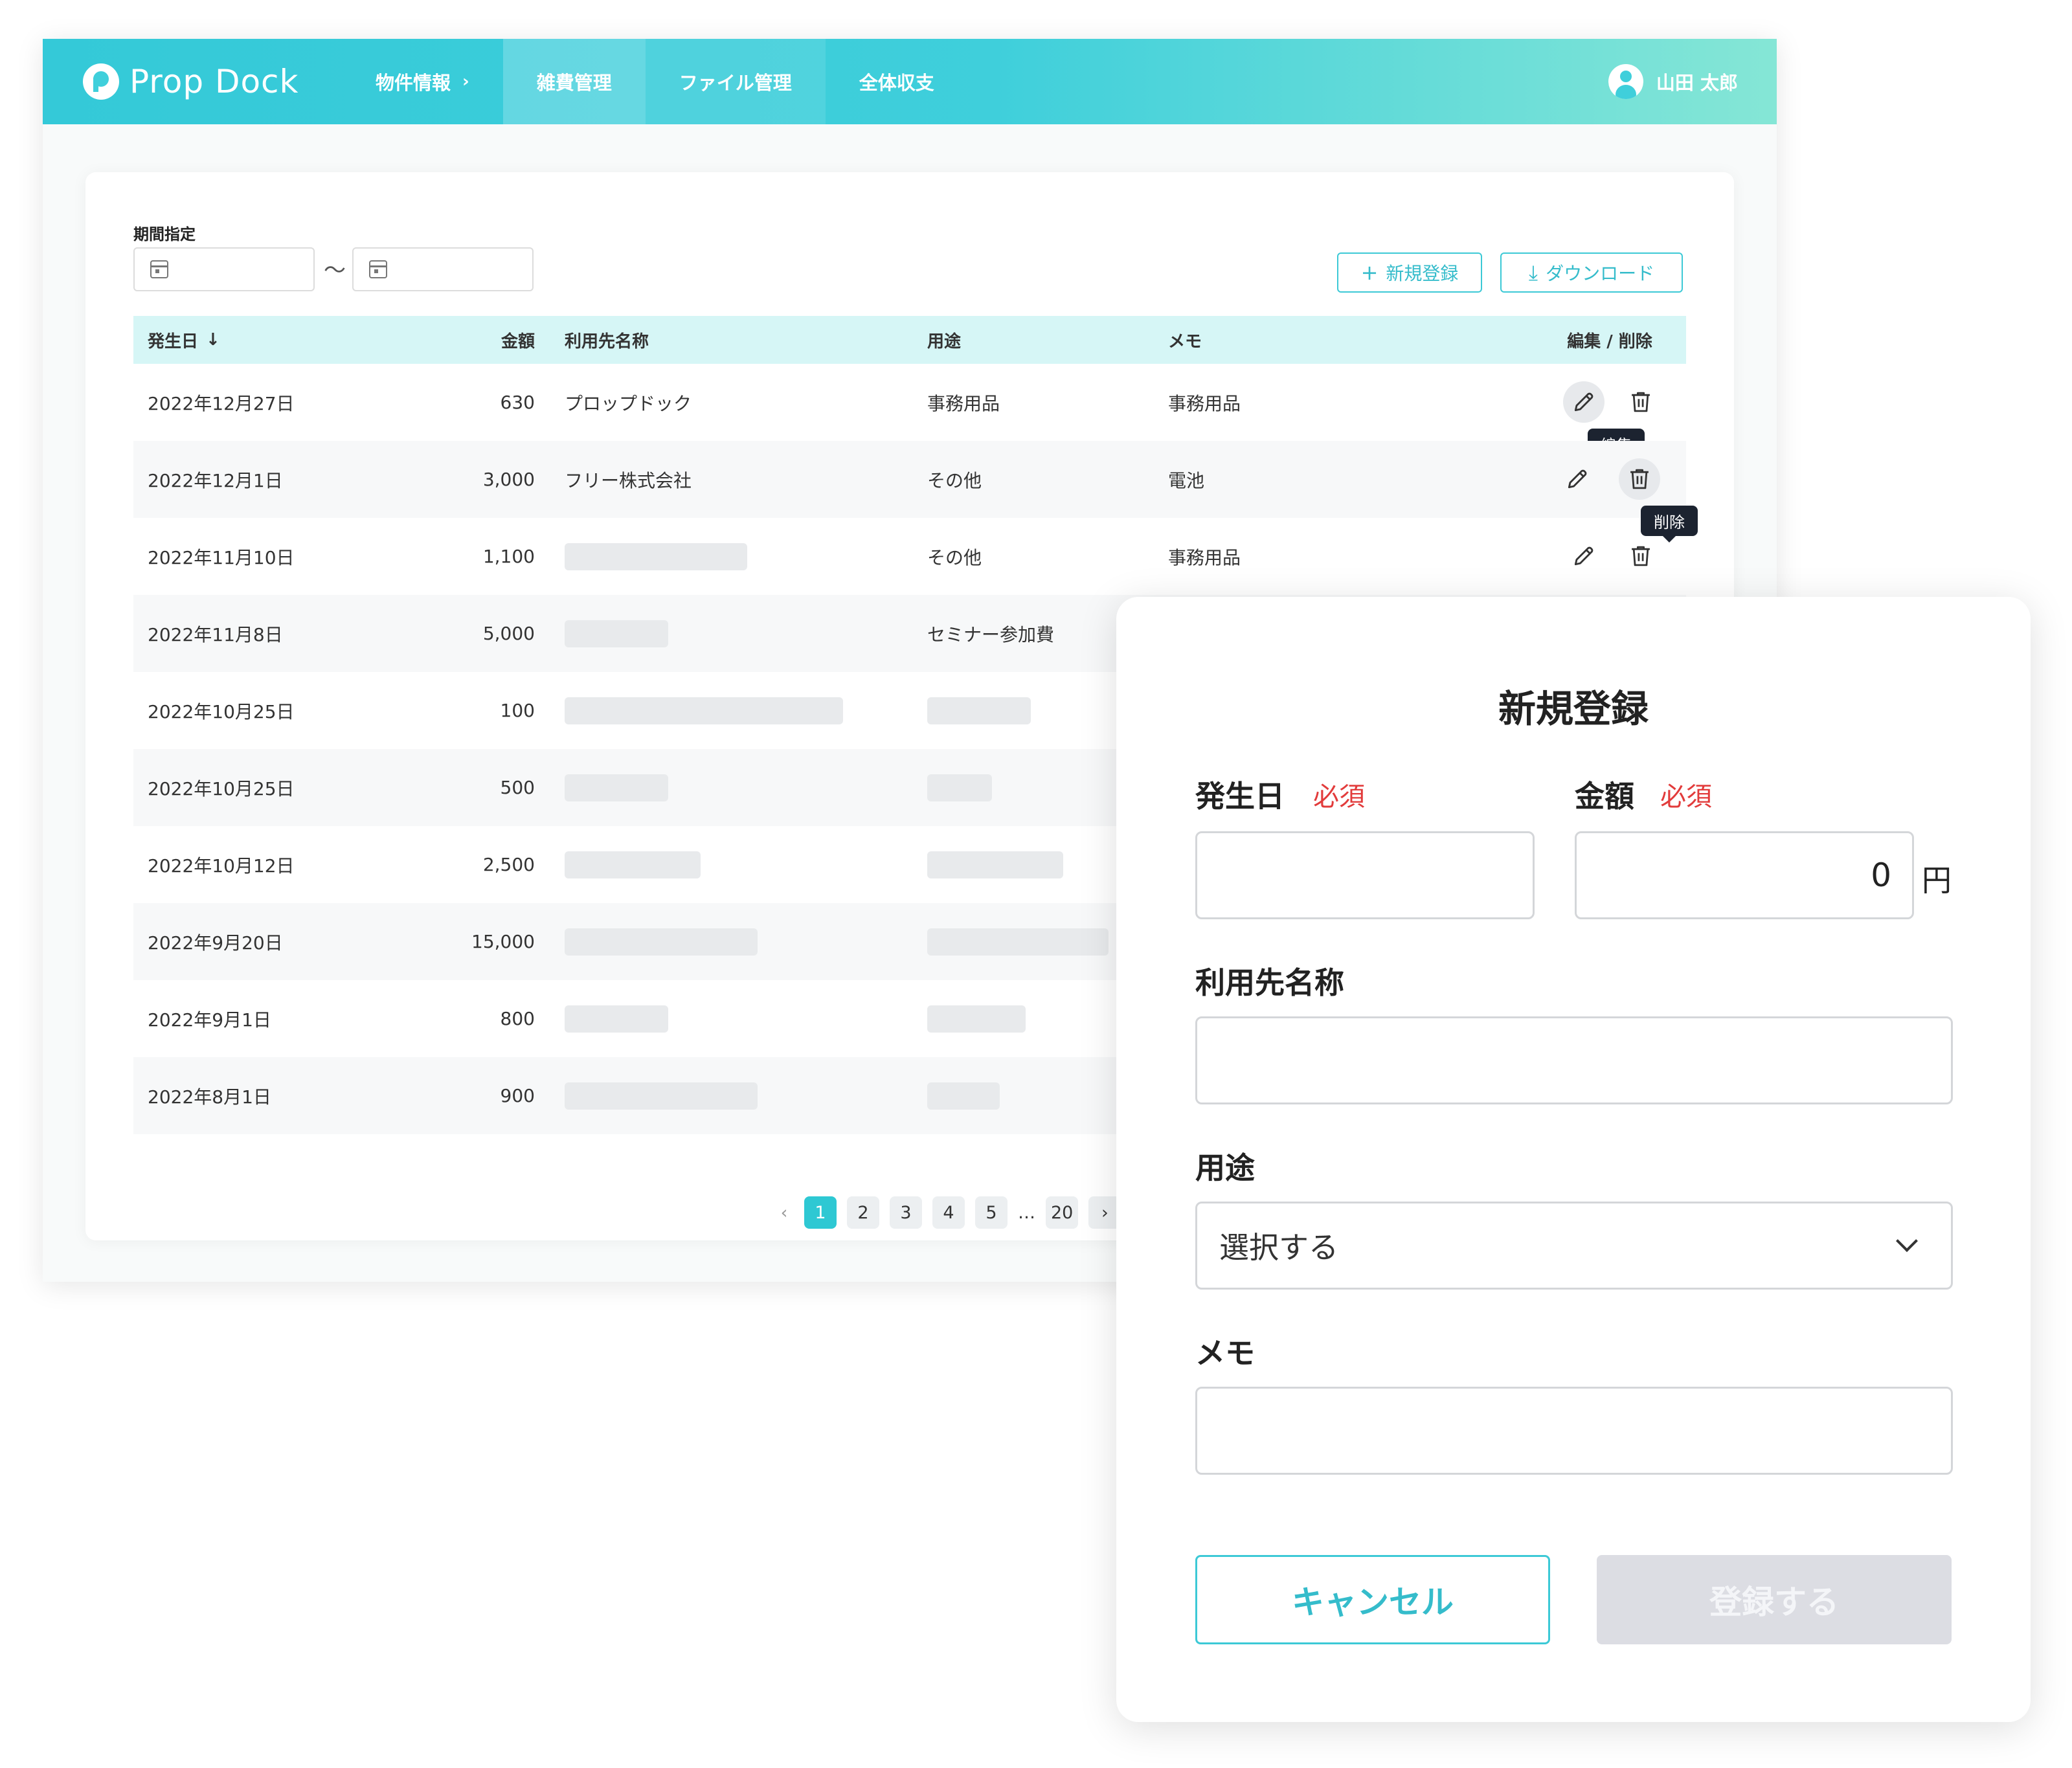 This screenshot has height=1768, width=2072. Describe the element at coordinates (508, 556) in the screenshot. I see `cell-amount: 1,100` at that location.